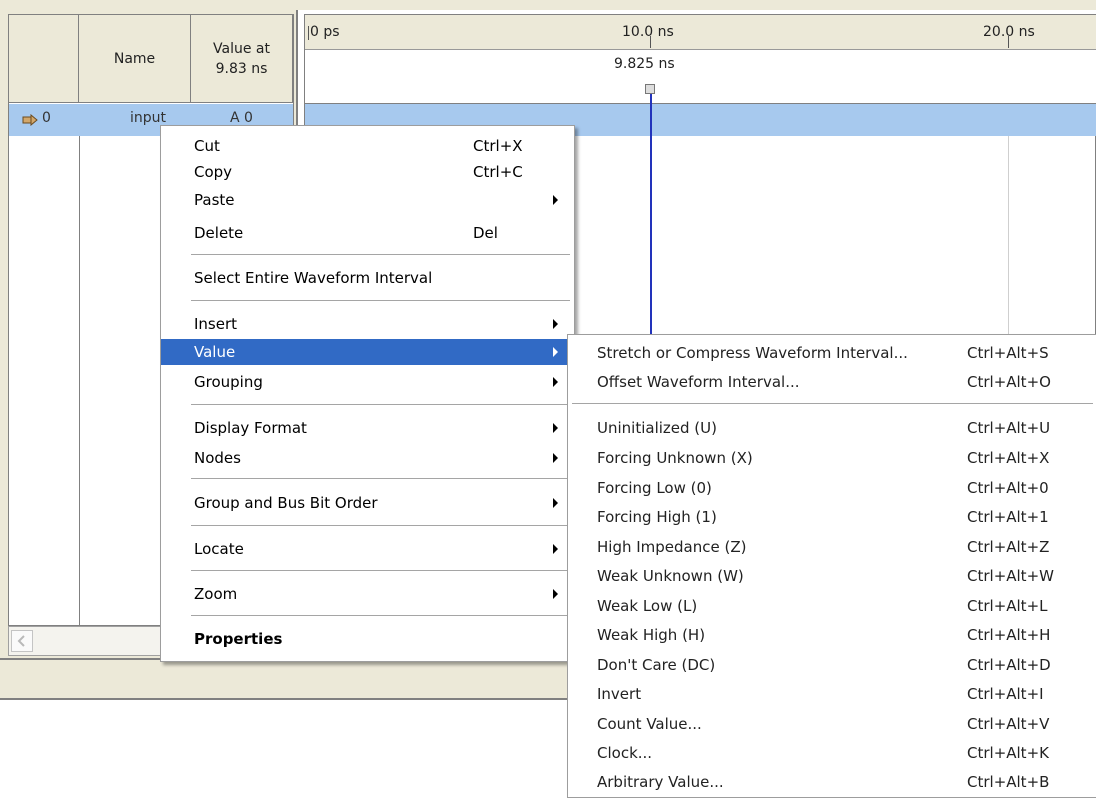 Image resolution: width=1096 pixels, height=798 pixels. I want to click on menu-label: Copy, so click(213, 172).